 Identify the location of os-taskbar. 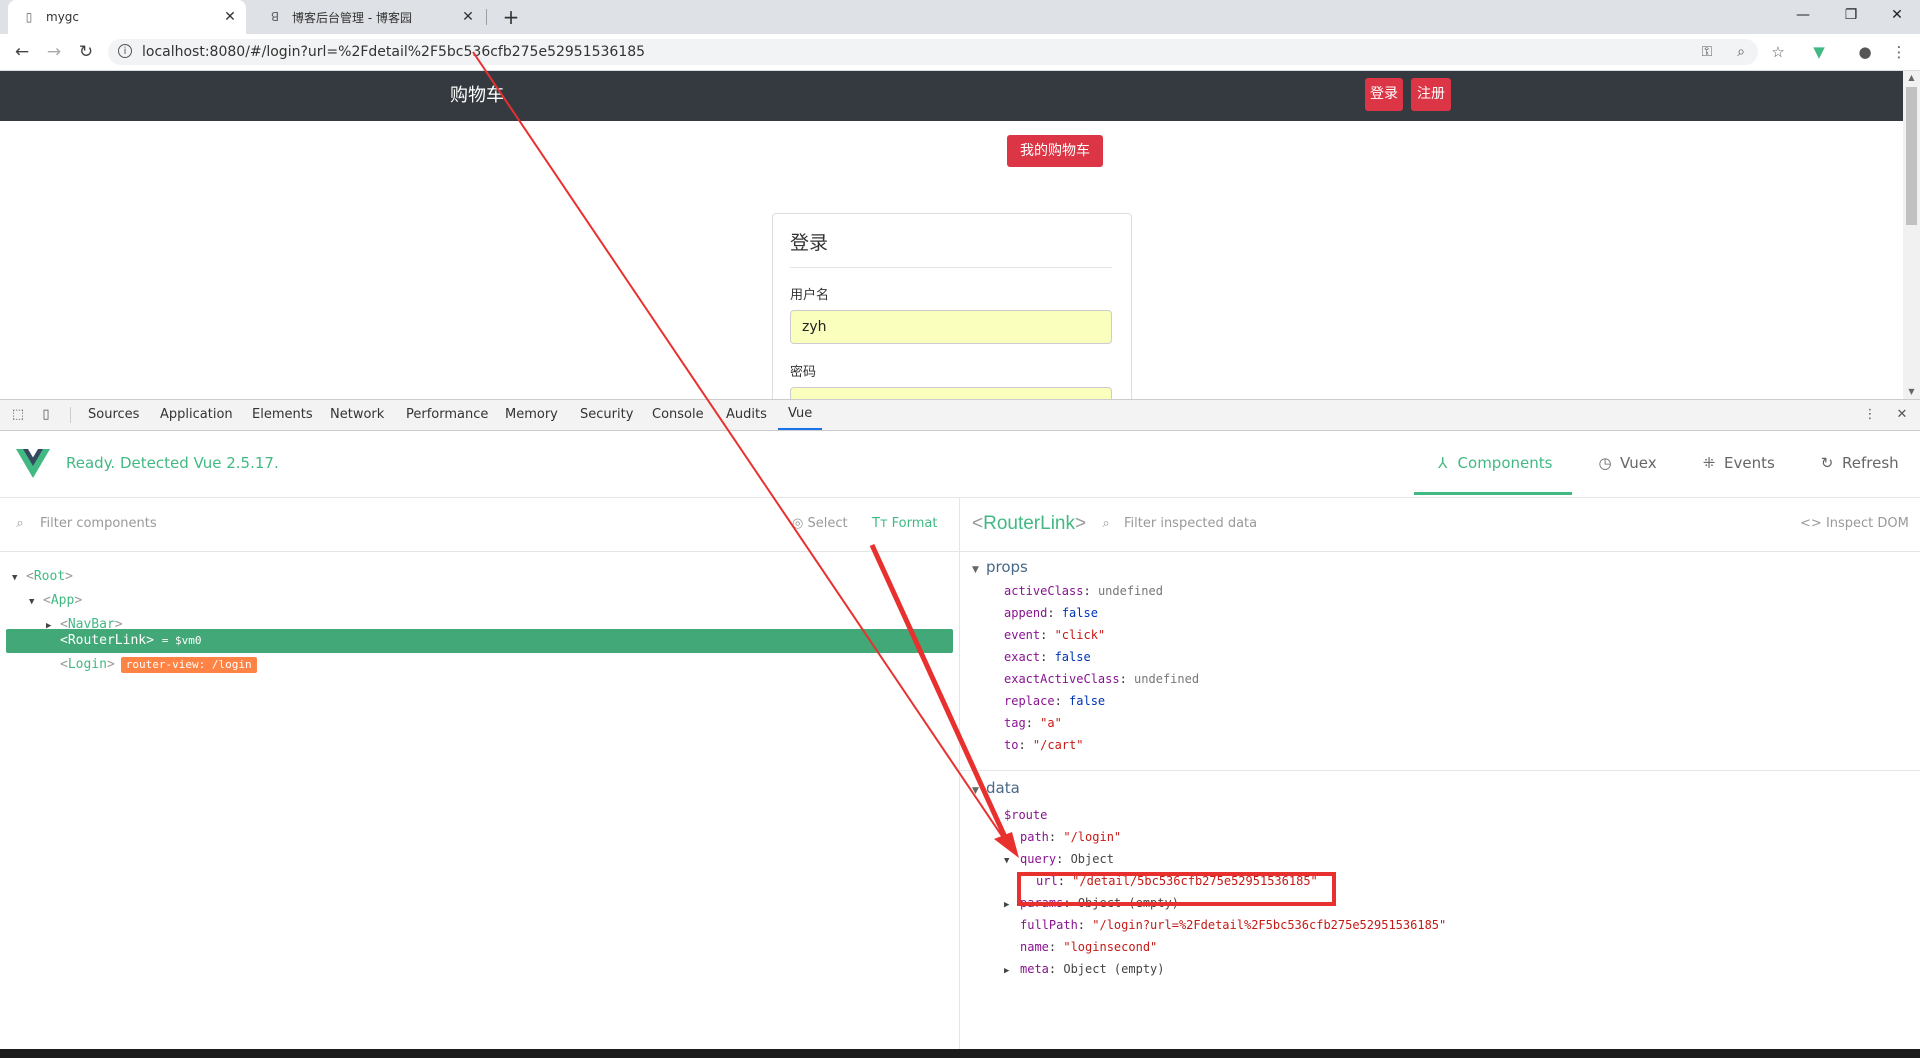
(960, 1053).